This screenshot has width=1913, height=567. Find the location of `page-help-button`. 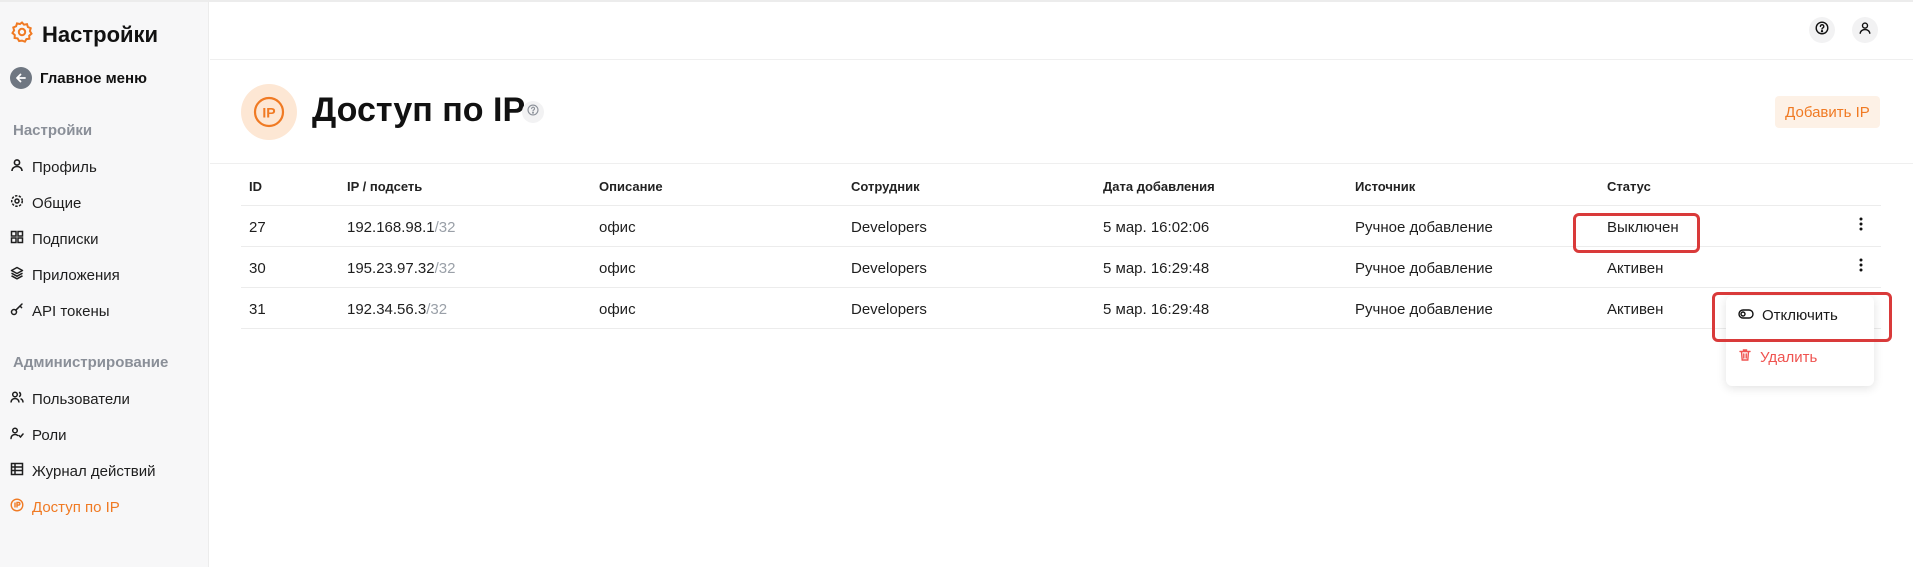

page-help-button is located at coordinates (533, 112).